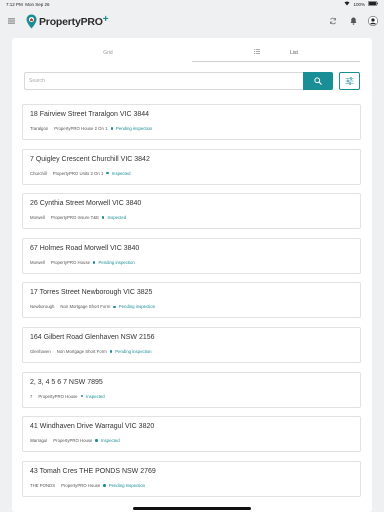 The height and width of the screenshot is (512, 384). What do you see at coordinates (347, 4) in the screenshot?
I see `wifi-icon` at bounding box center [347, 4].